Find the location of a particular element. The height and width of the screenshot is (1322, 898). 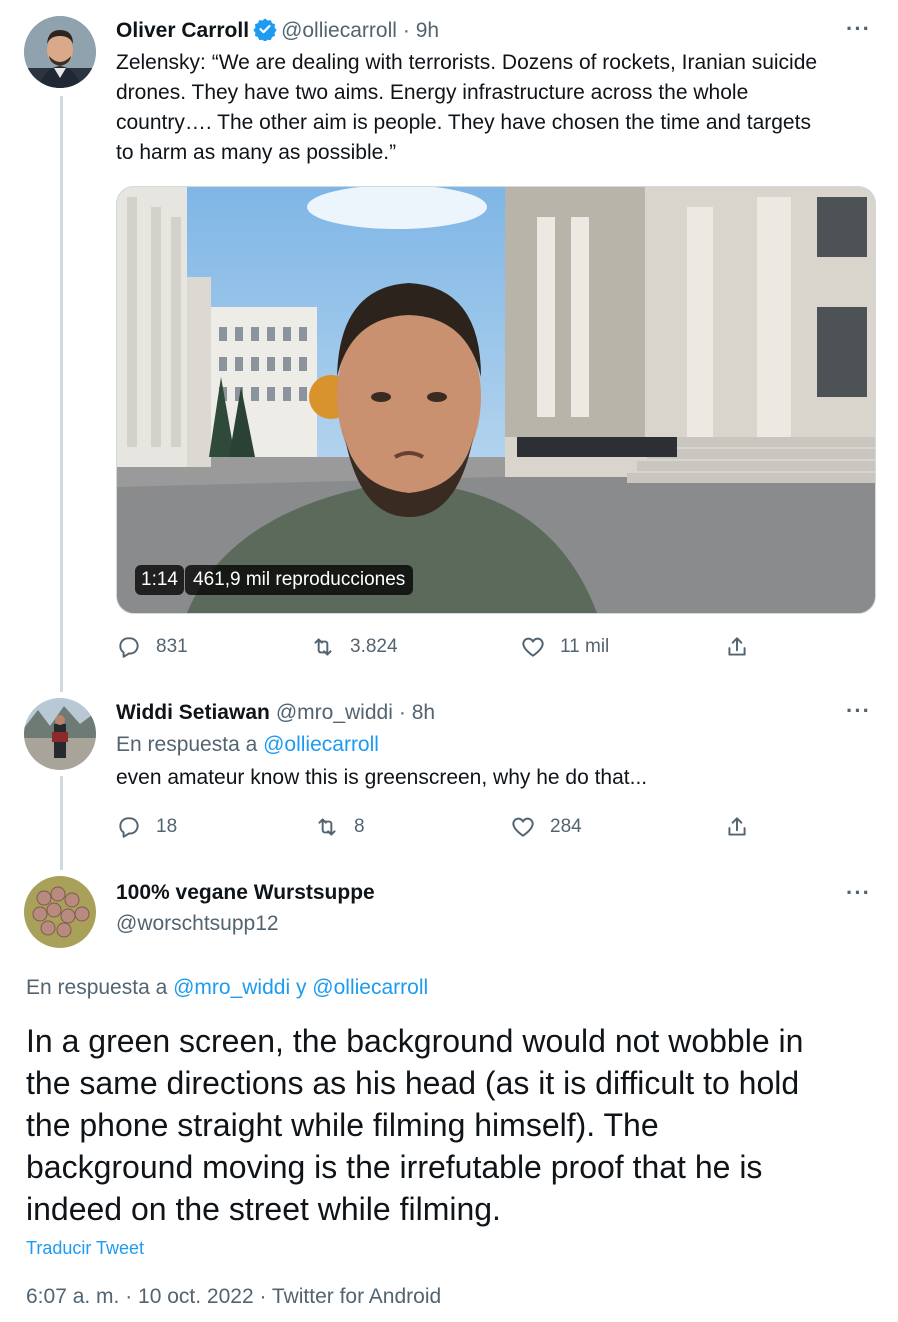

tweet2-header: Widdi Setiawan @mro_widdi · 8h is located at coordinates (275, 713).